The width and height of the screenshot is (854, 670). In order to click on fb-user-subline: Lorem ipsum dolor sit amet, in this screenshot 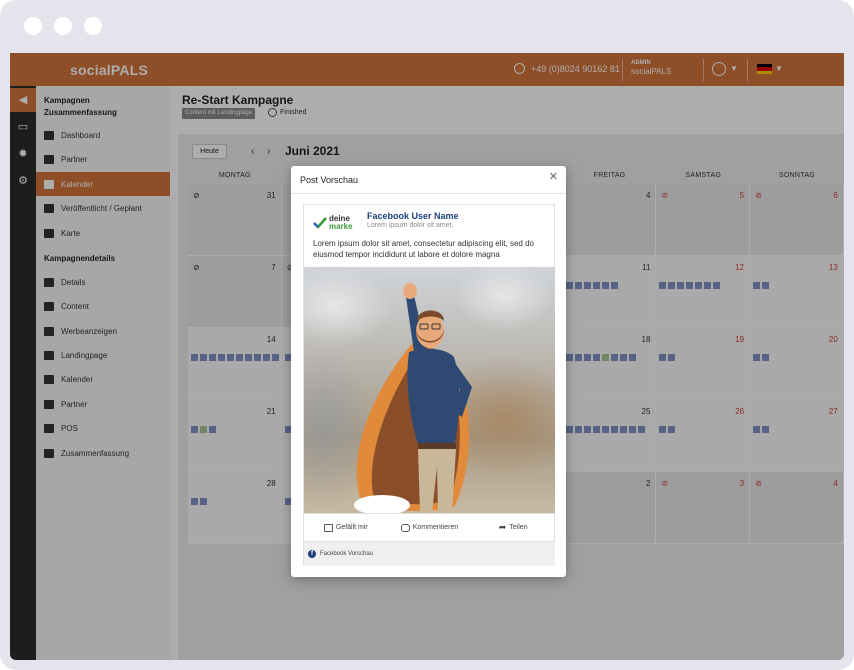, I will do `click(410, 225)`.